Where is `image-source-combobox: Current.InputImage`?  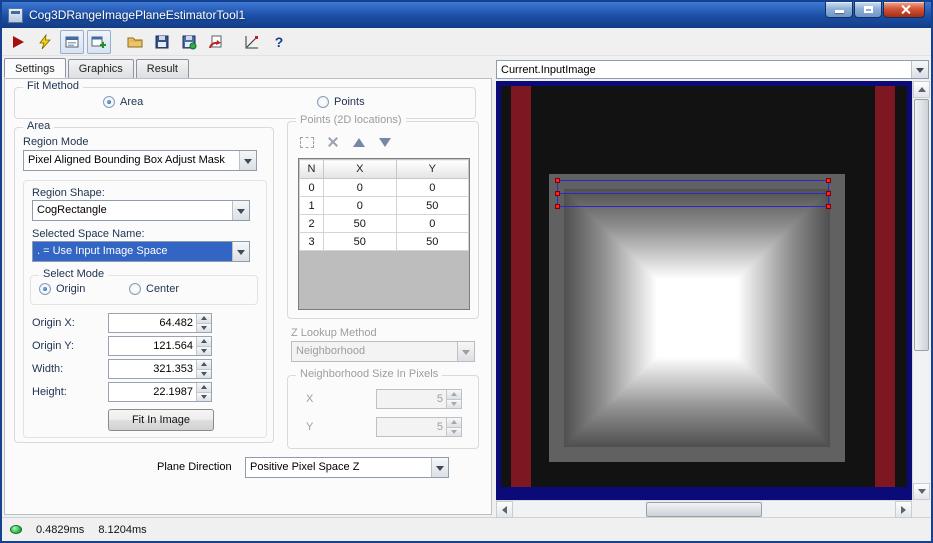 image-source-combobox: Current.InputImage is located at coordinates (712, 69).